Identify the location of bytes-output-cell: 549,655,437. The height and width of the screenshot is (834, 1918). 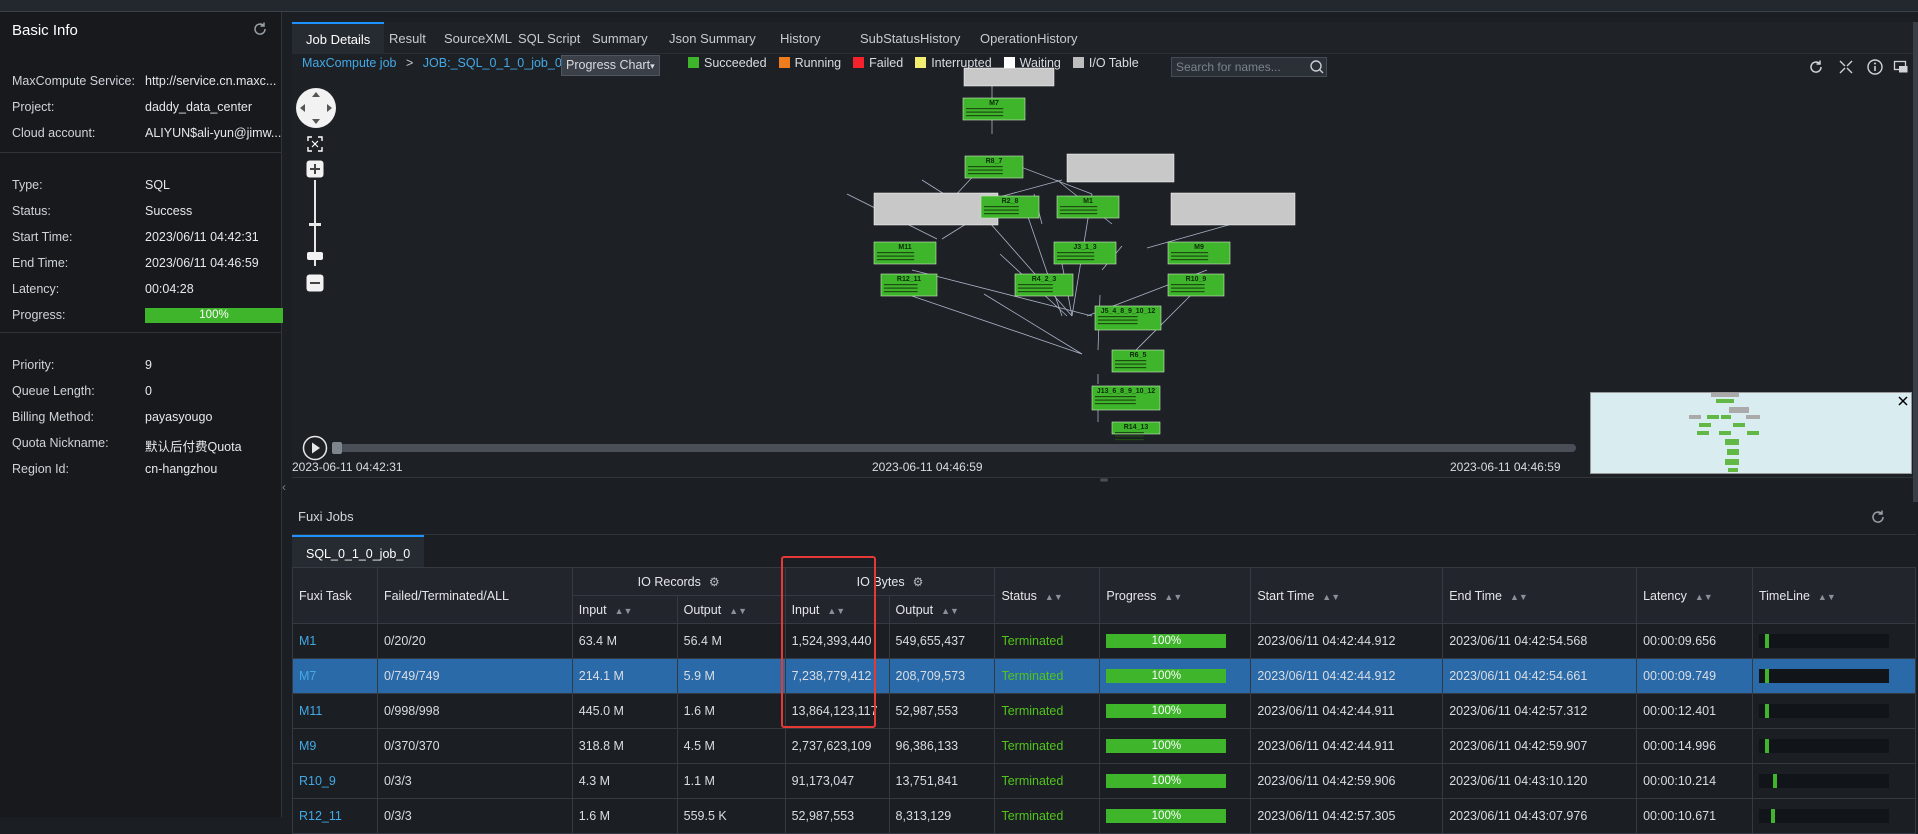
(942, 641).